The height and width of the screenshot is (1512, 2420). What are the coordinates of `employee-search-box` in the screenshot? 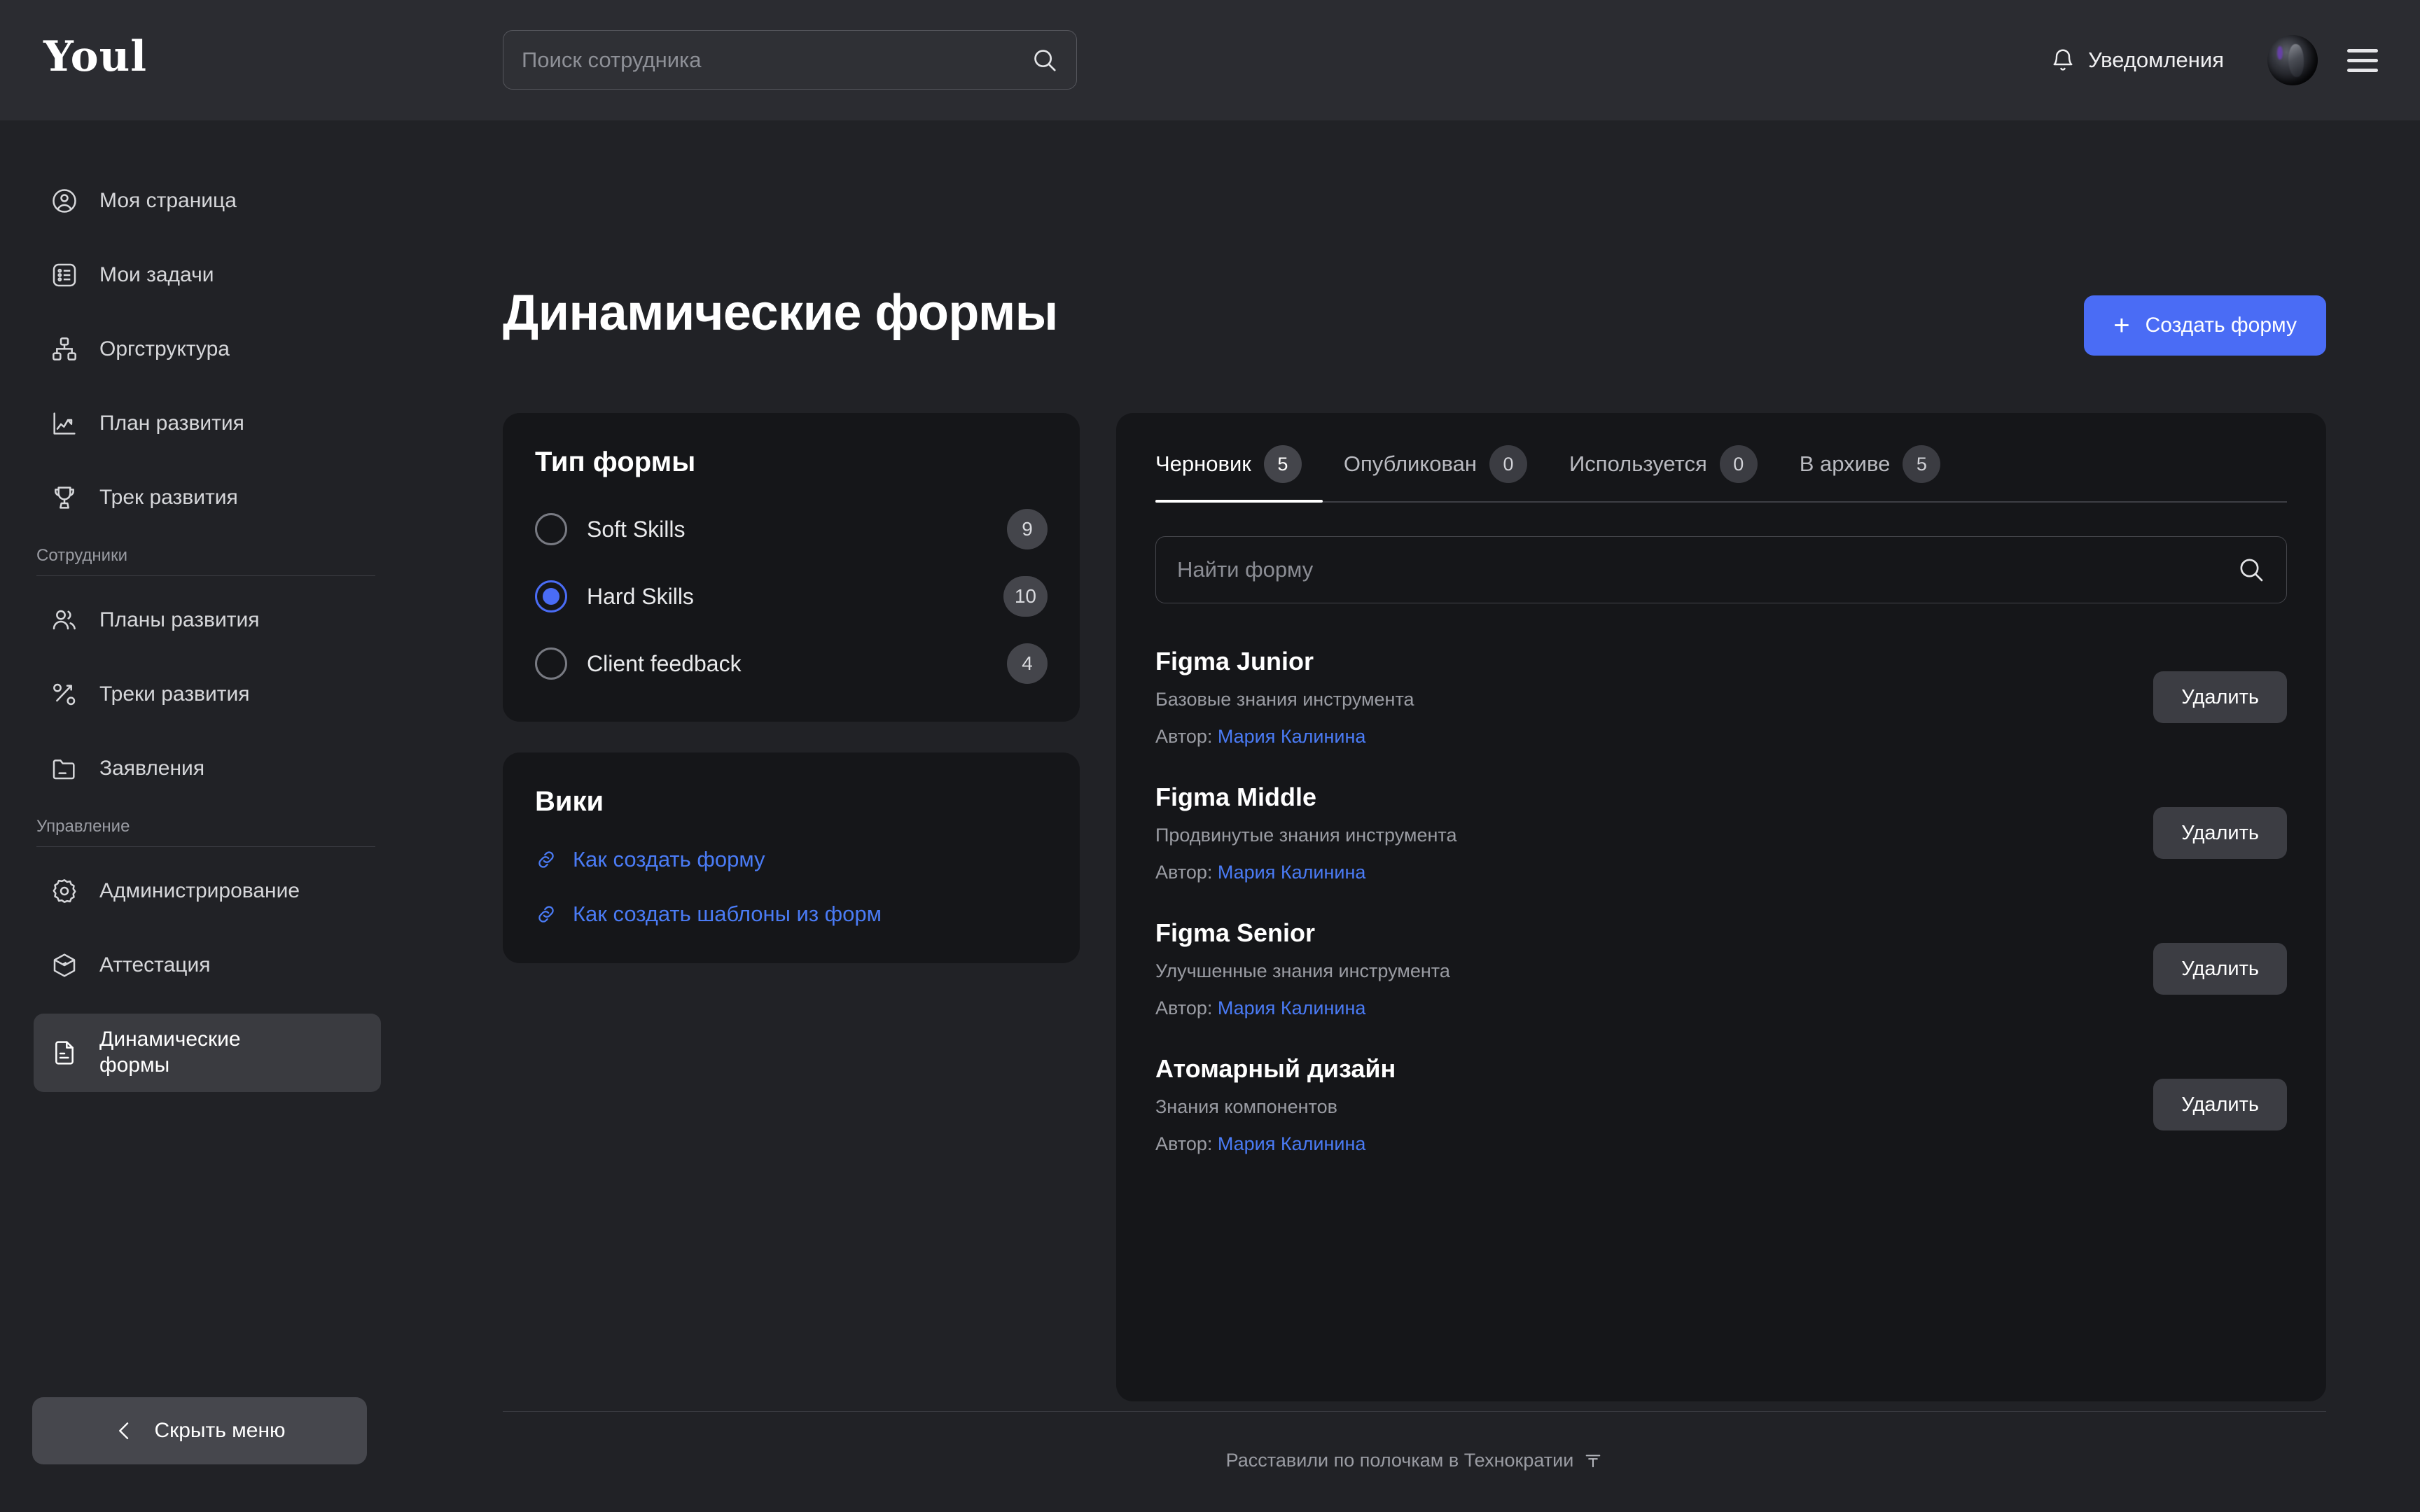 It's located at (790, 60).